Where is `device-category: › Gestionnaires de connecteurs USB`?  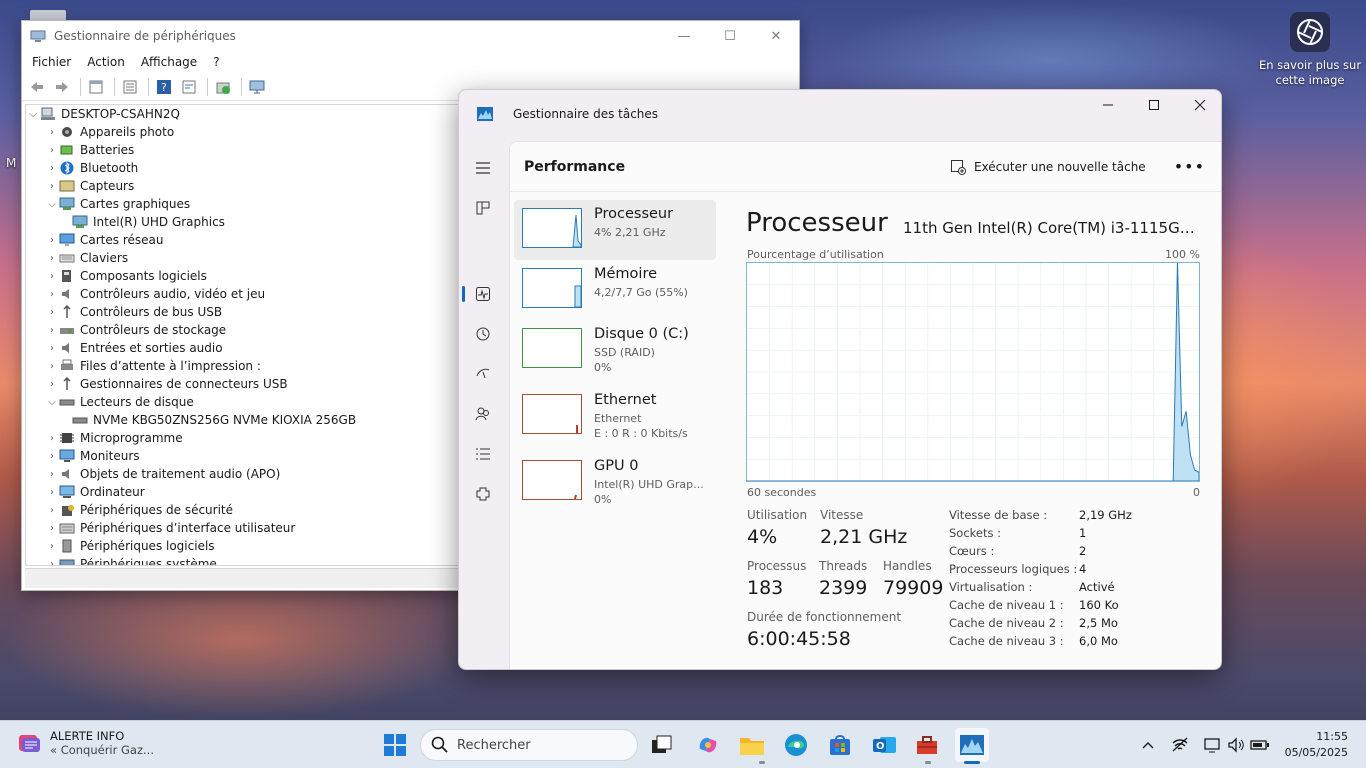
device-category: › Gestionnaires de connecteurs USB is located at coordinates (245, 384).